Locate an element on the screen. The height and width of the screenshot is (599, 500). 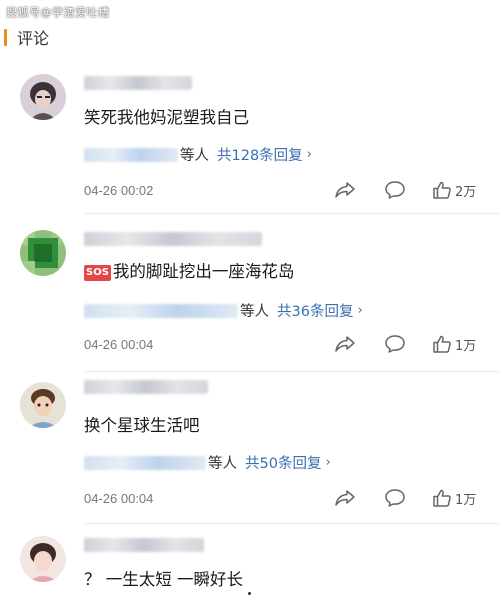
section-title: 评论 is located at coordinates (33, 38).